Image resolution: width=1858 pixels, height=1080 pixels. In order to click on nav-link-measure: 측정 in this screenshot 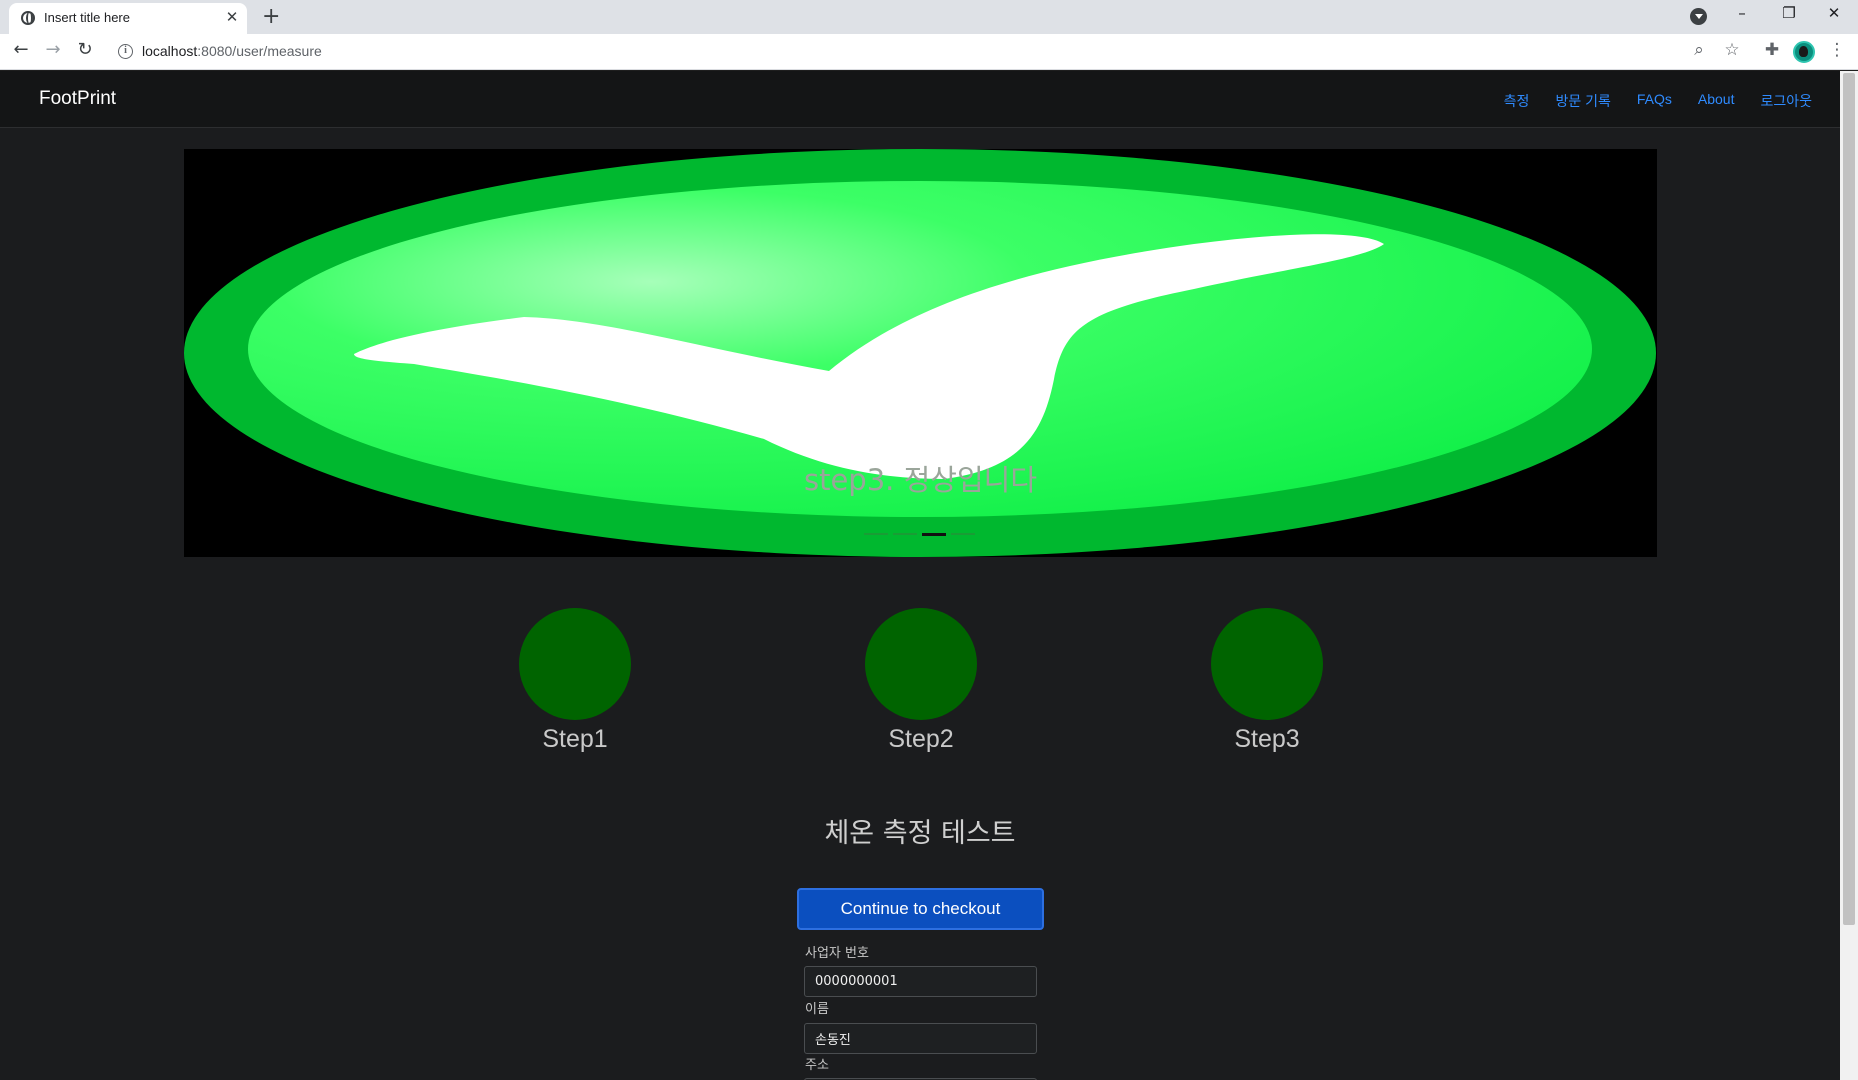, I will do `click(1517, 101)`.